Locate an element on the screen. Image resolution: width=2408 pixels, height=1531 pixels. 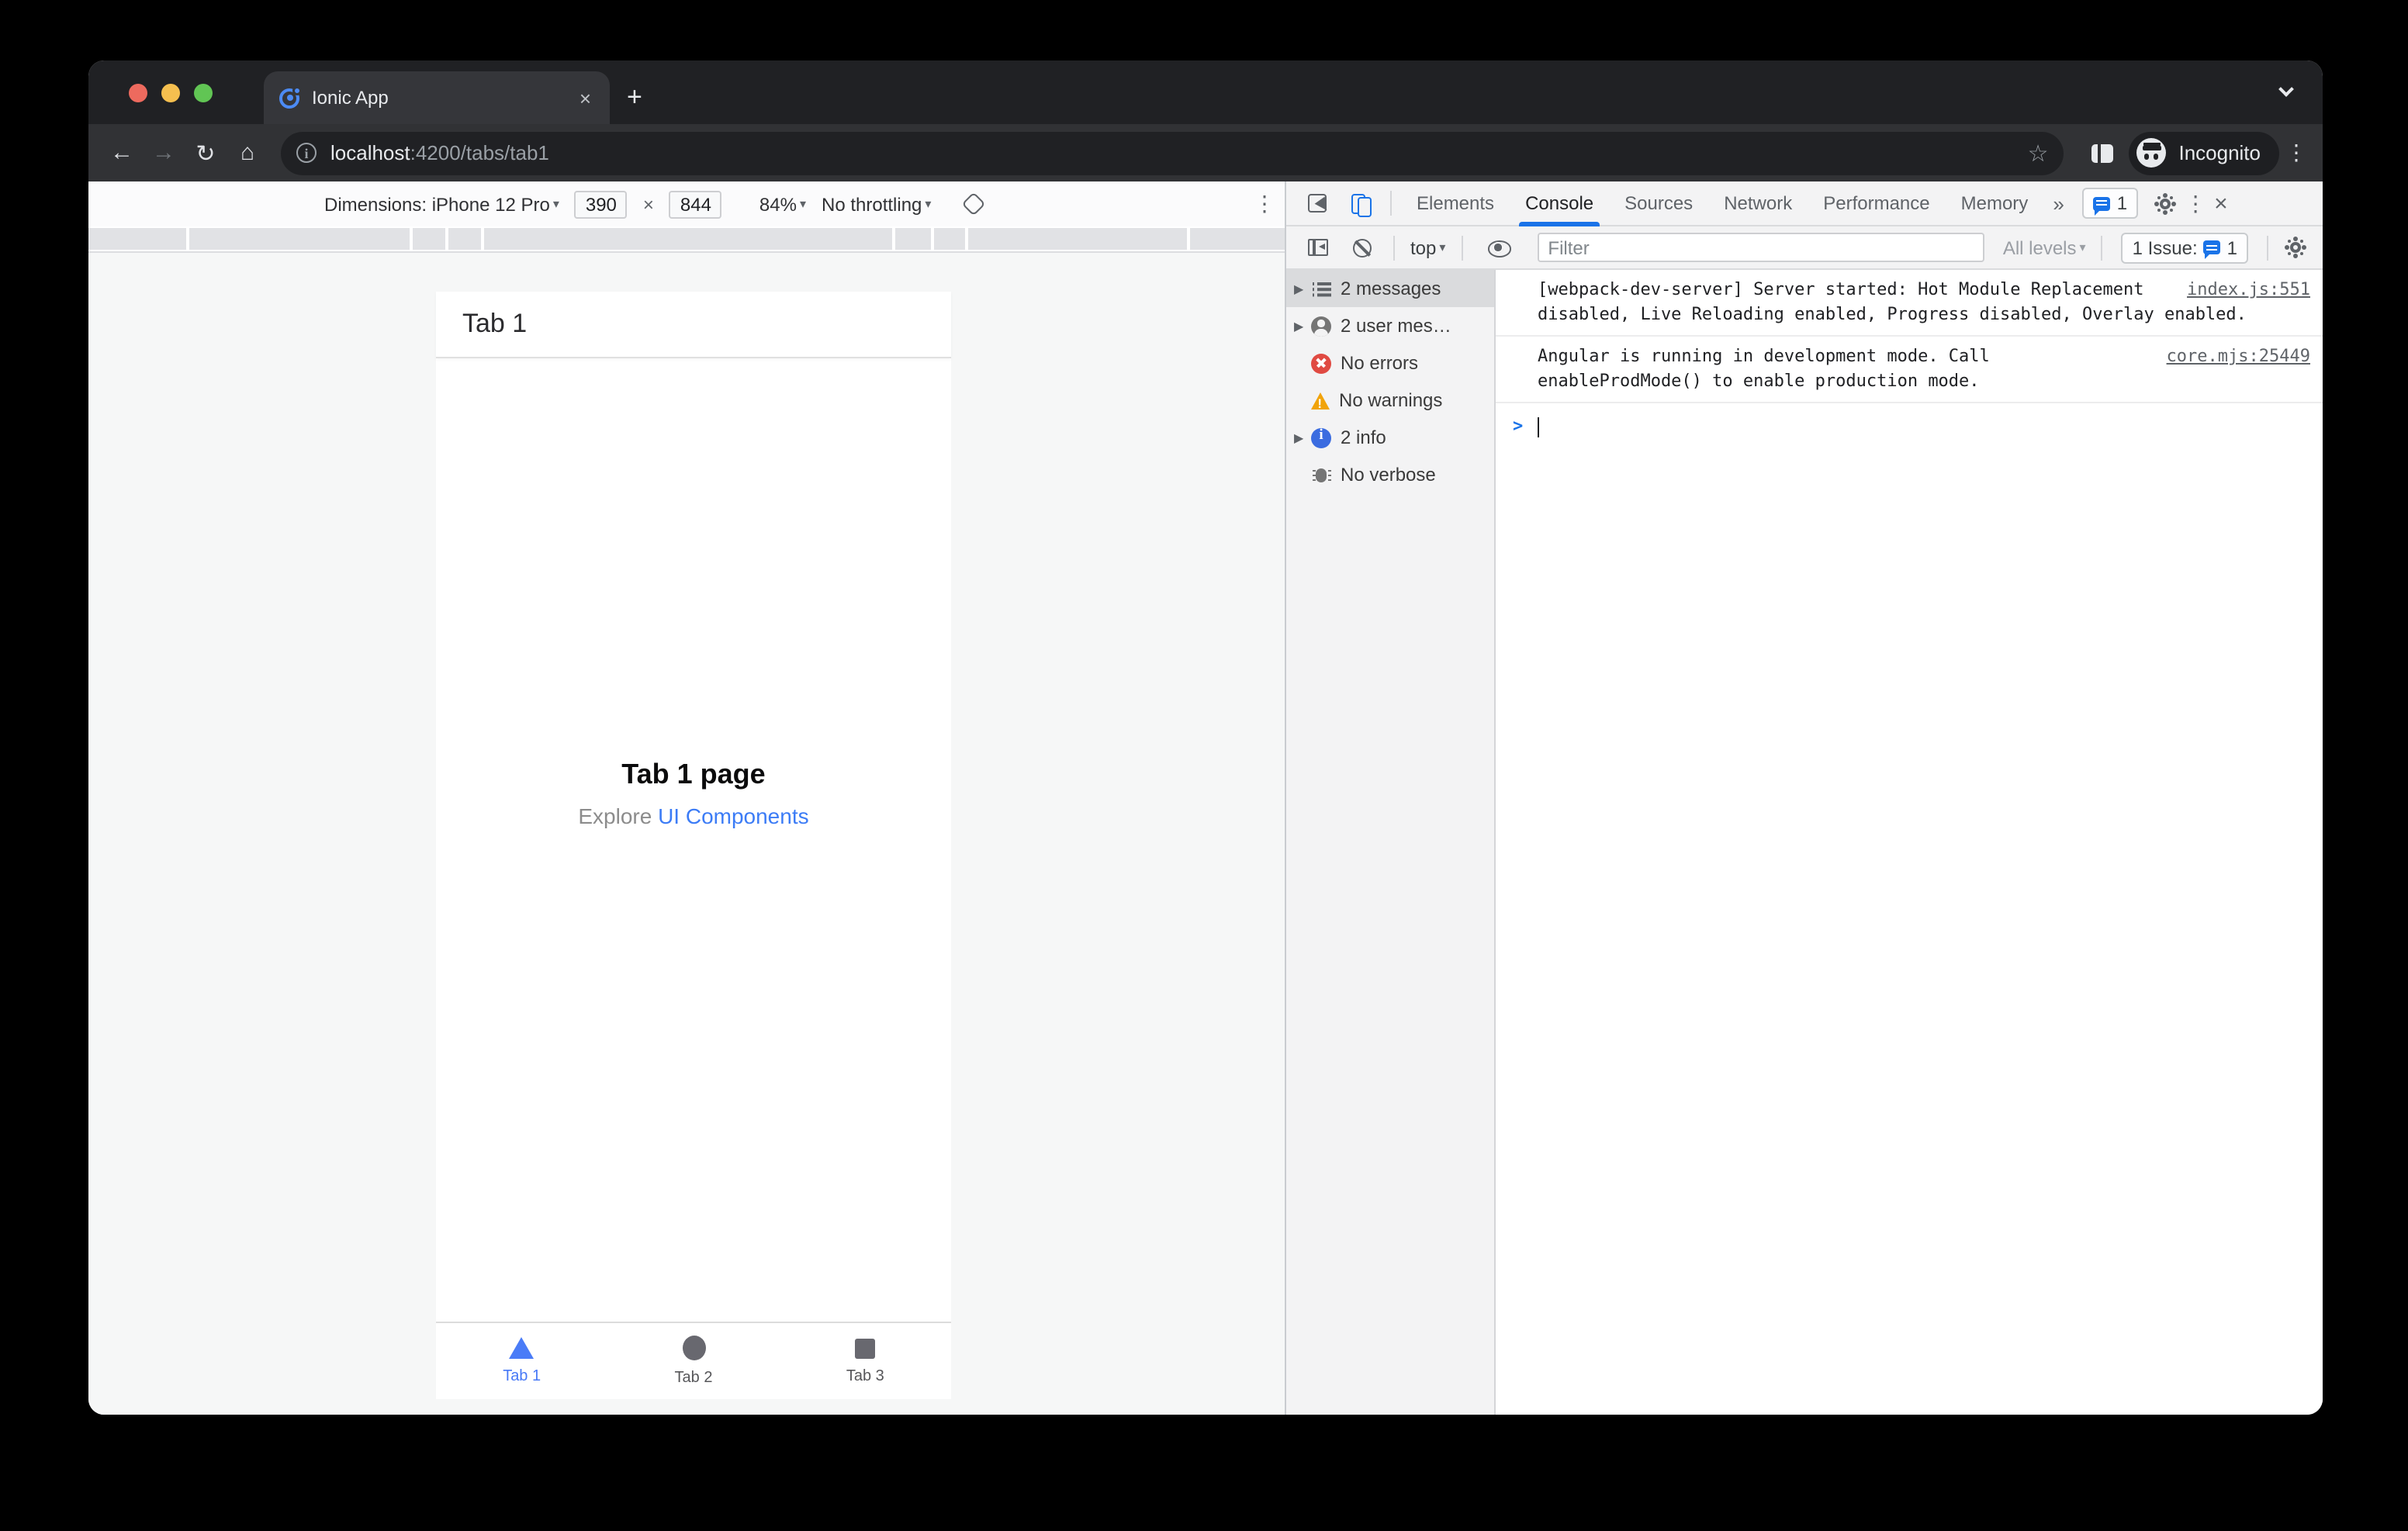
console-filter-input is located at coordinates (1761, 247).